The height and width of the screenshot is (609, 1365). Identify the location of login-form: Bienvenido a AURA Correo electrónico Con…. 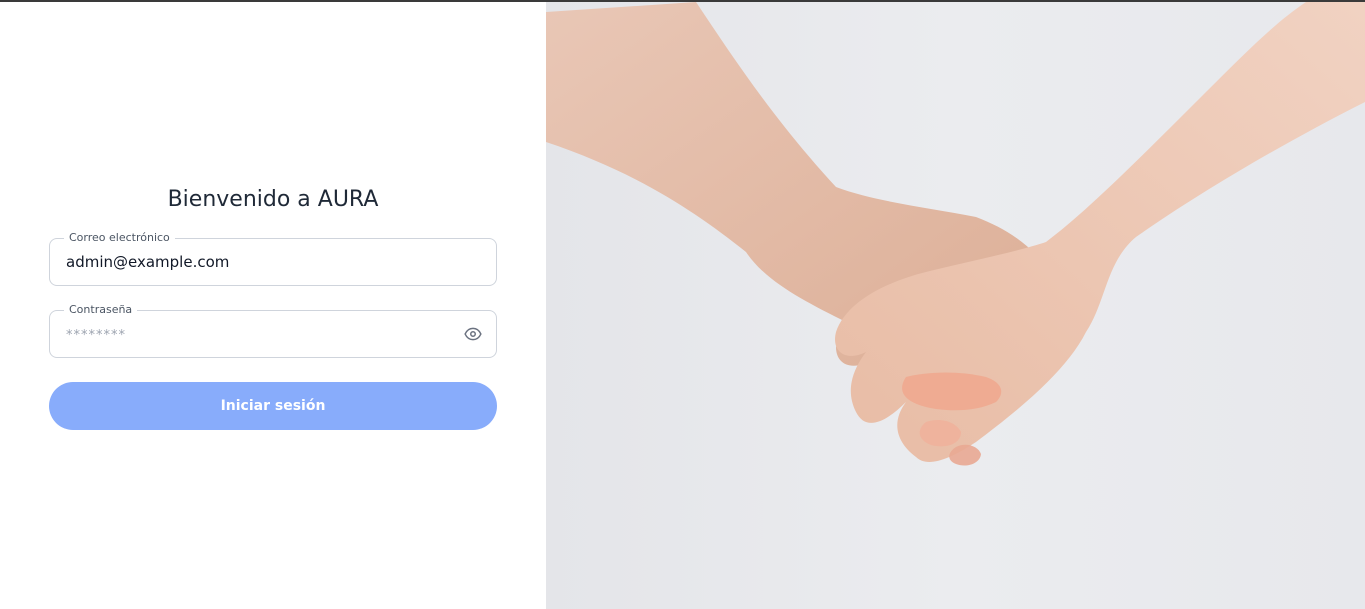
(273, 307).